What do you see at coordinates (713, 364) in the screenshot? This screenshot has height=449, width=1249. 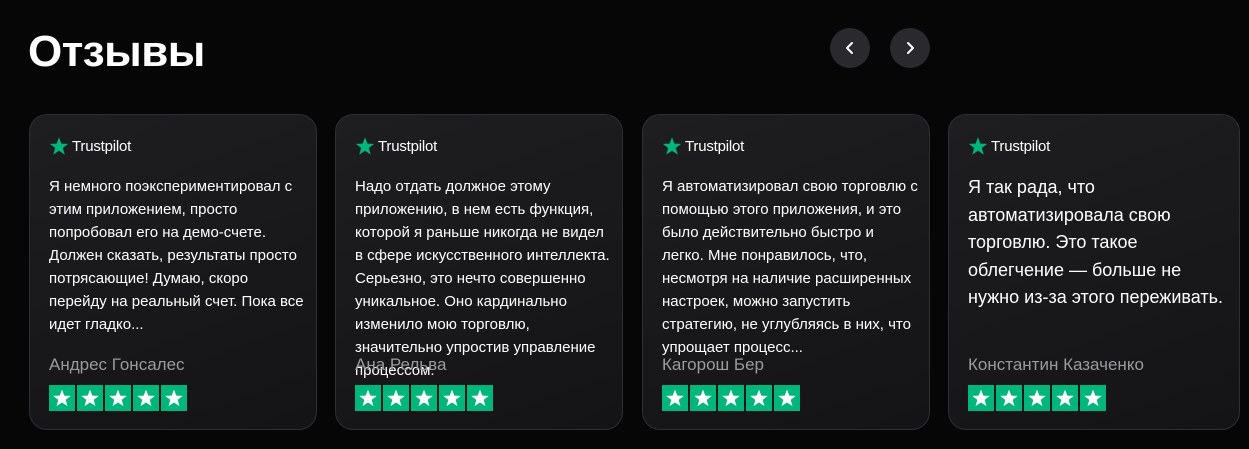 I see `review-author: Кагорош Бер` at bounding box center [713, 364].